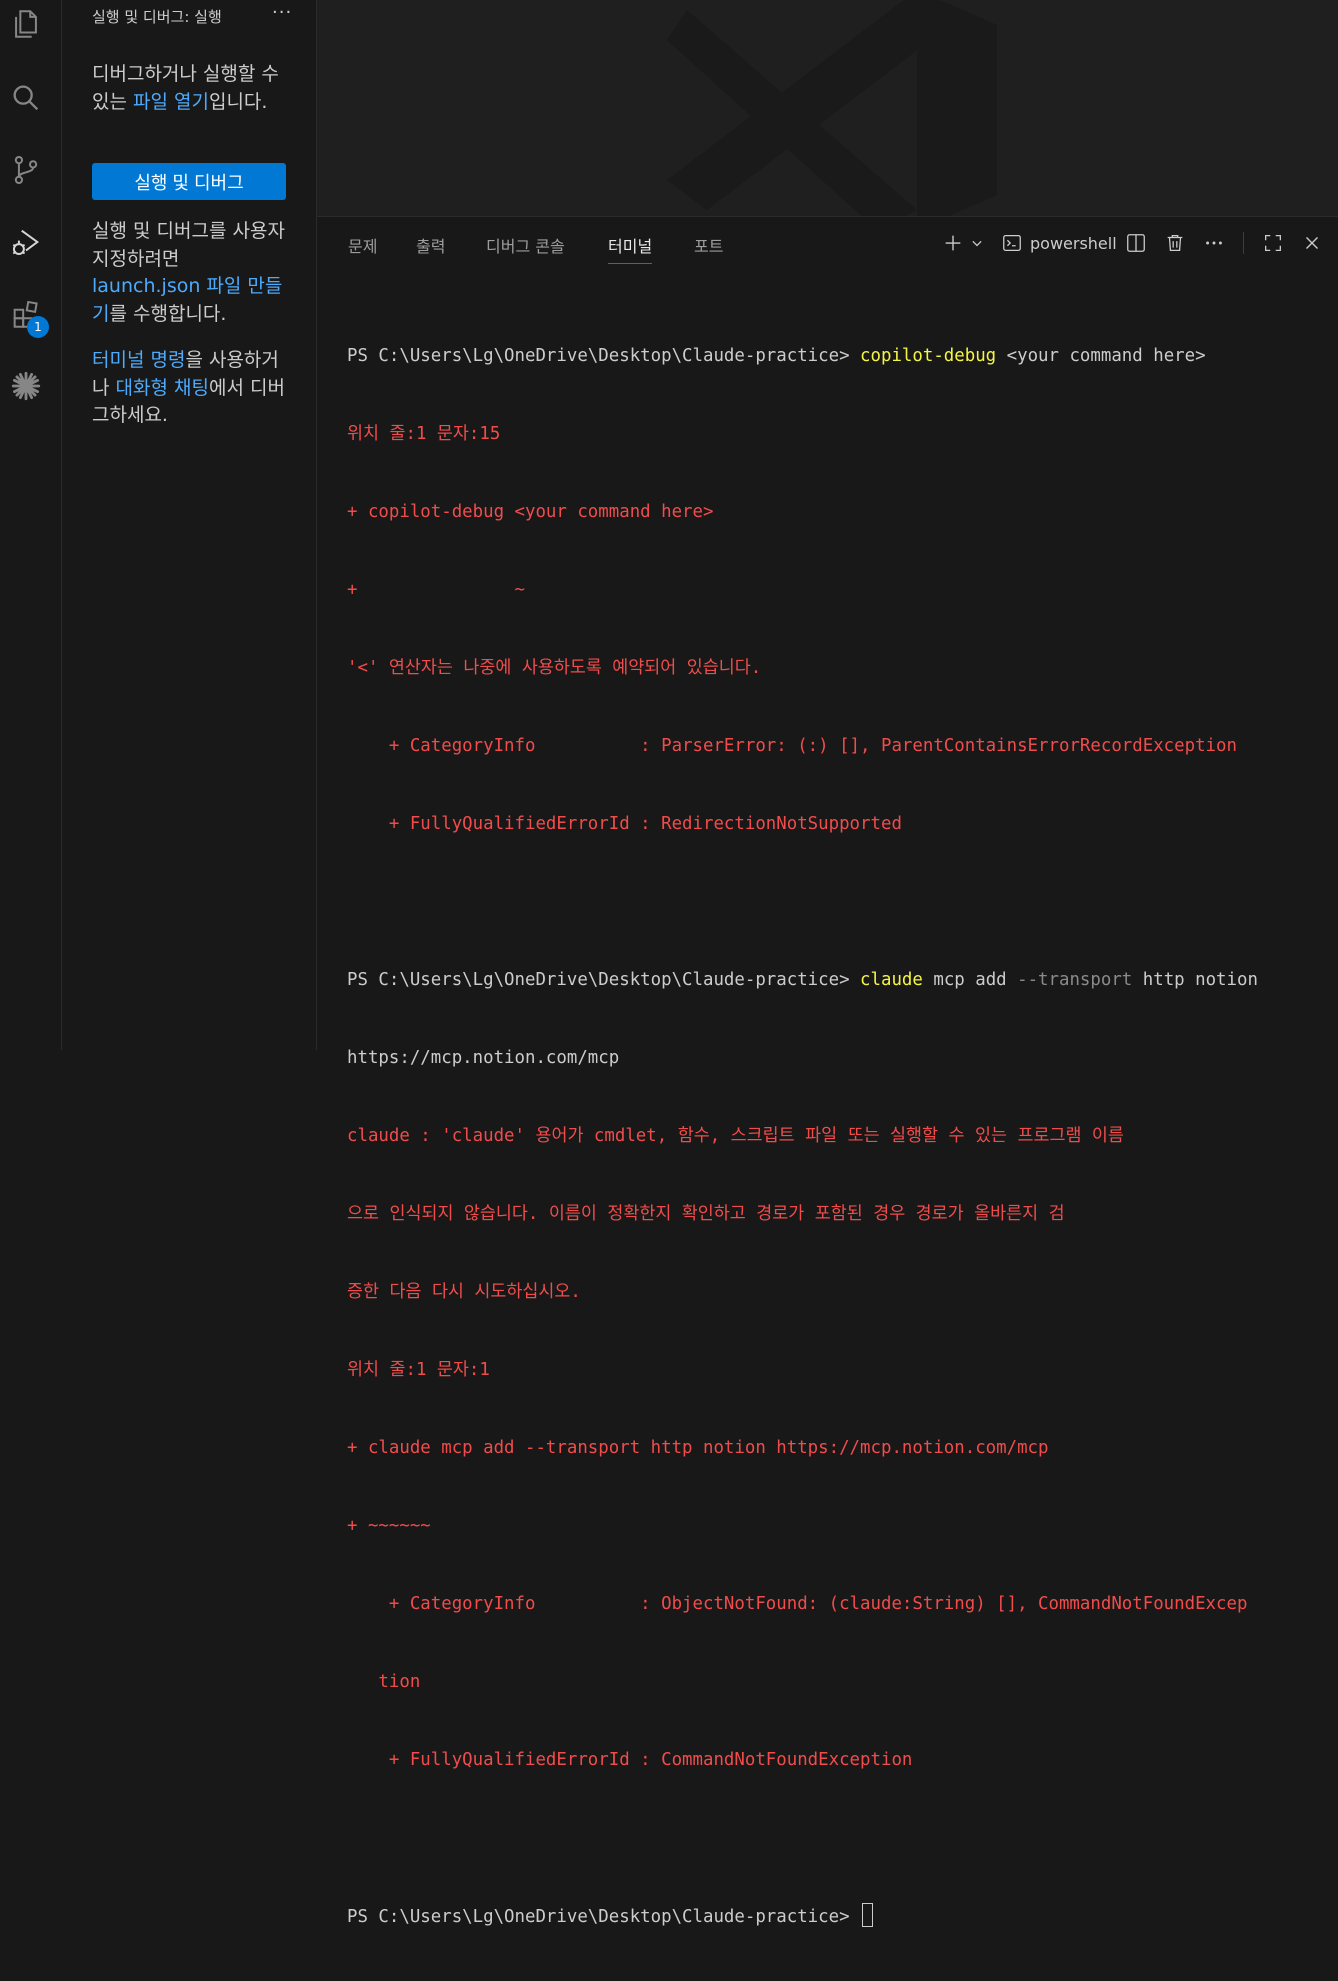 This screenshot has height=1981, width=1338. Describe the element at coordinates (26, 242) in the screenshot. I see `run-debug-icon` at that location.